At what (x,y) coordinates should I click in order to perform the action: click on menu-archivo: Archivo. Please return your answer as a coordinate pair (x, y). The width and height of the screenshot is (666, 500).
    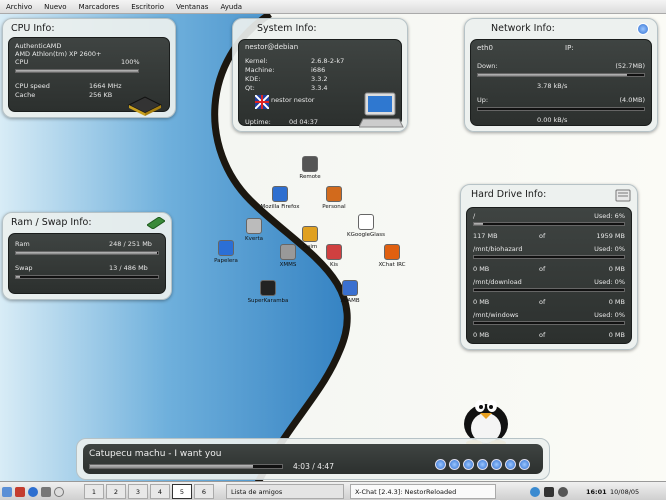
    Looking at the image, I should click on (19, 7).